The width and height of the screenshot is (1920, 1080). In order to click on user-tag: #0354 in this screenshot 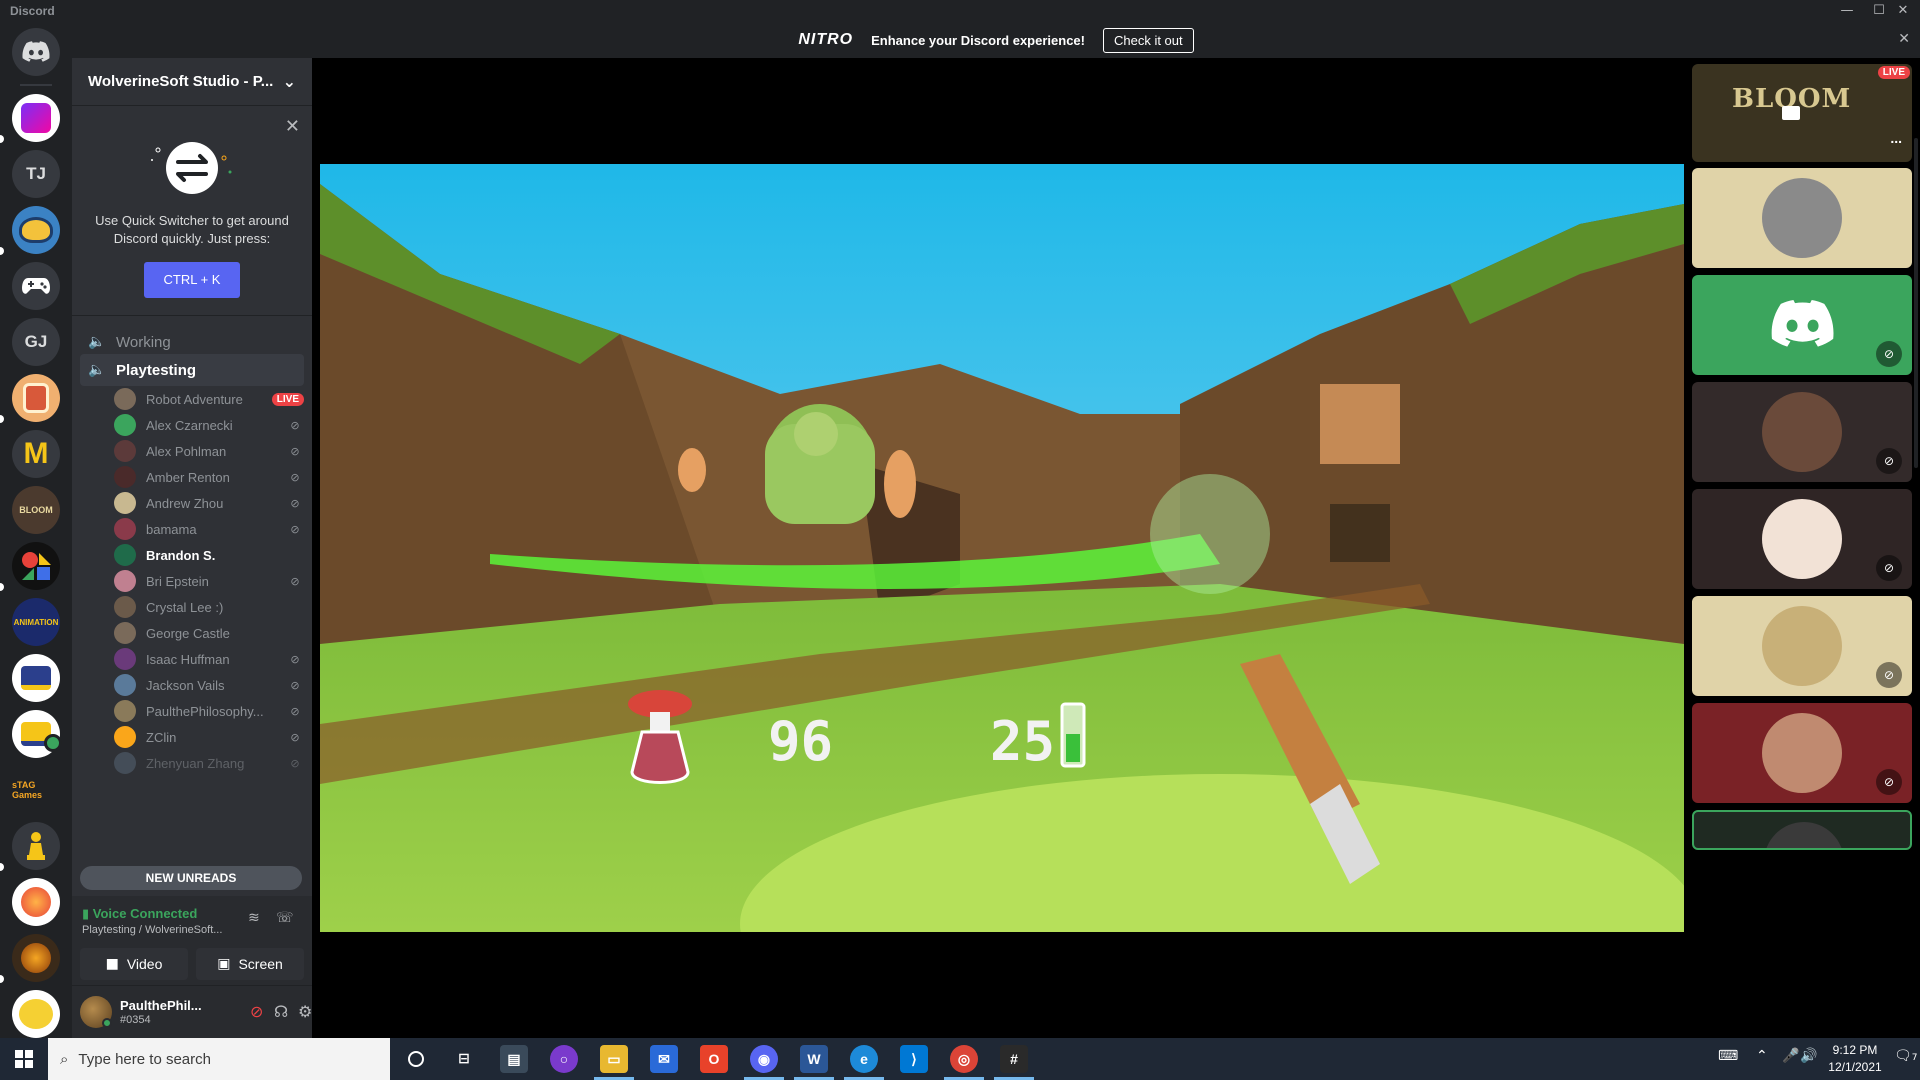, I will do `click(135, 1020)`.